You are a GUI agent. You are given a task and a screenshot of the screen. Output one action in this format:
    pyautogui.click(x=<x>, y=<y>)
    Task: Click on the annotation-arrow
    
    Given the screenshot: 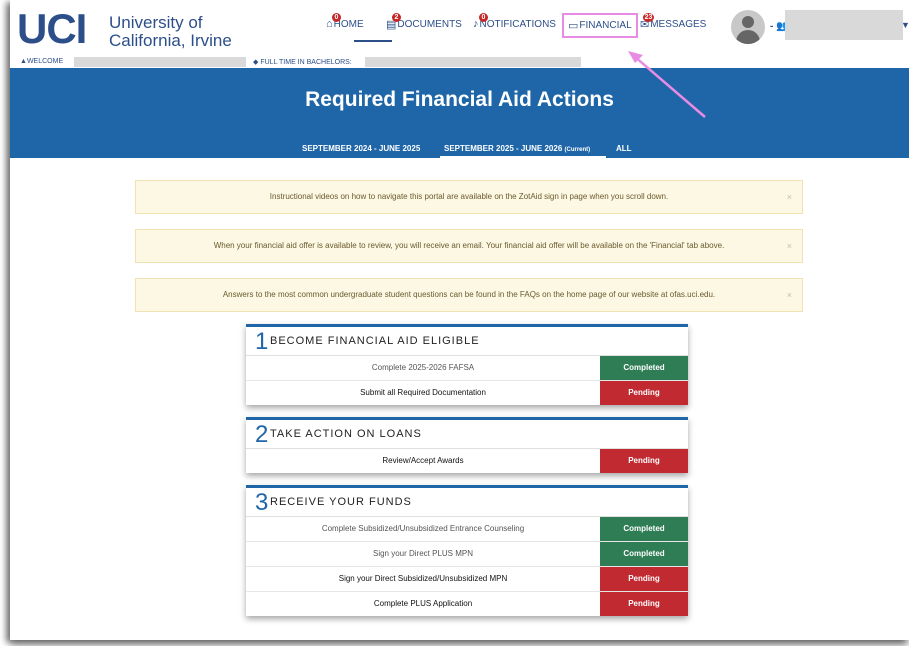 What is the action you would take?
    pyautogui.click(x=667, y=84)
    